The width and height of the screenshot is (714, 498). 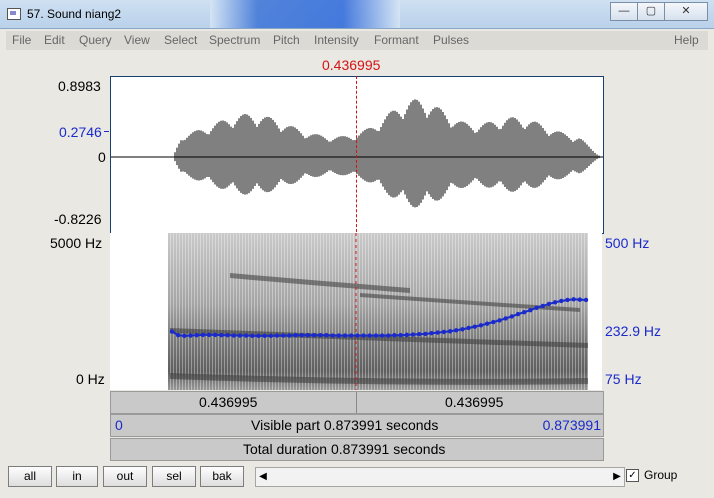 I want to click on bottom-toolbar: all in out sel bak ◀ ▶ ✓ Group, so click(x=357, y=477).